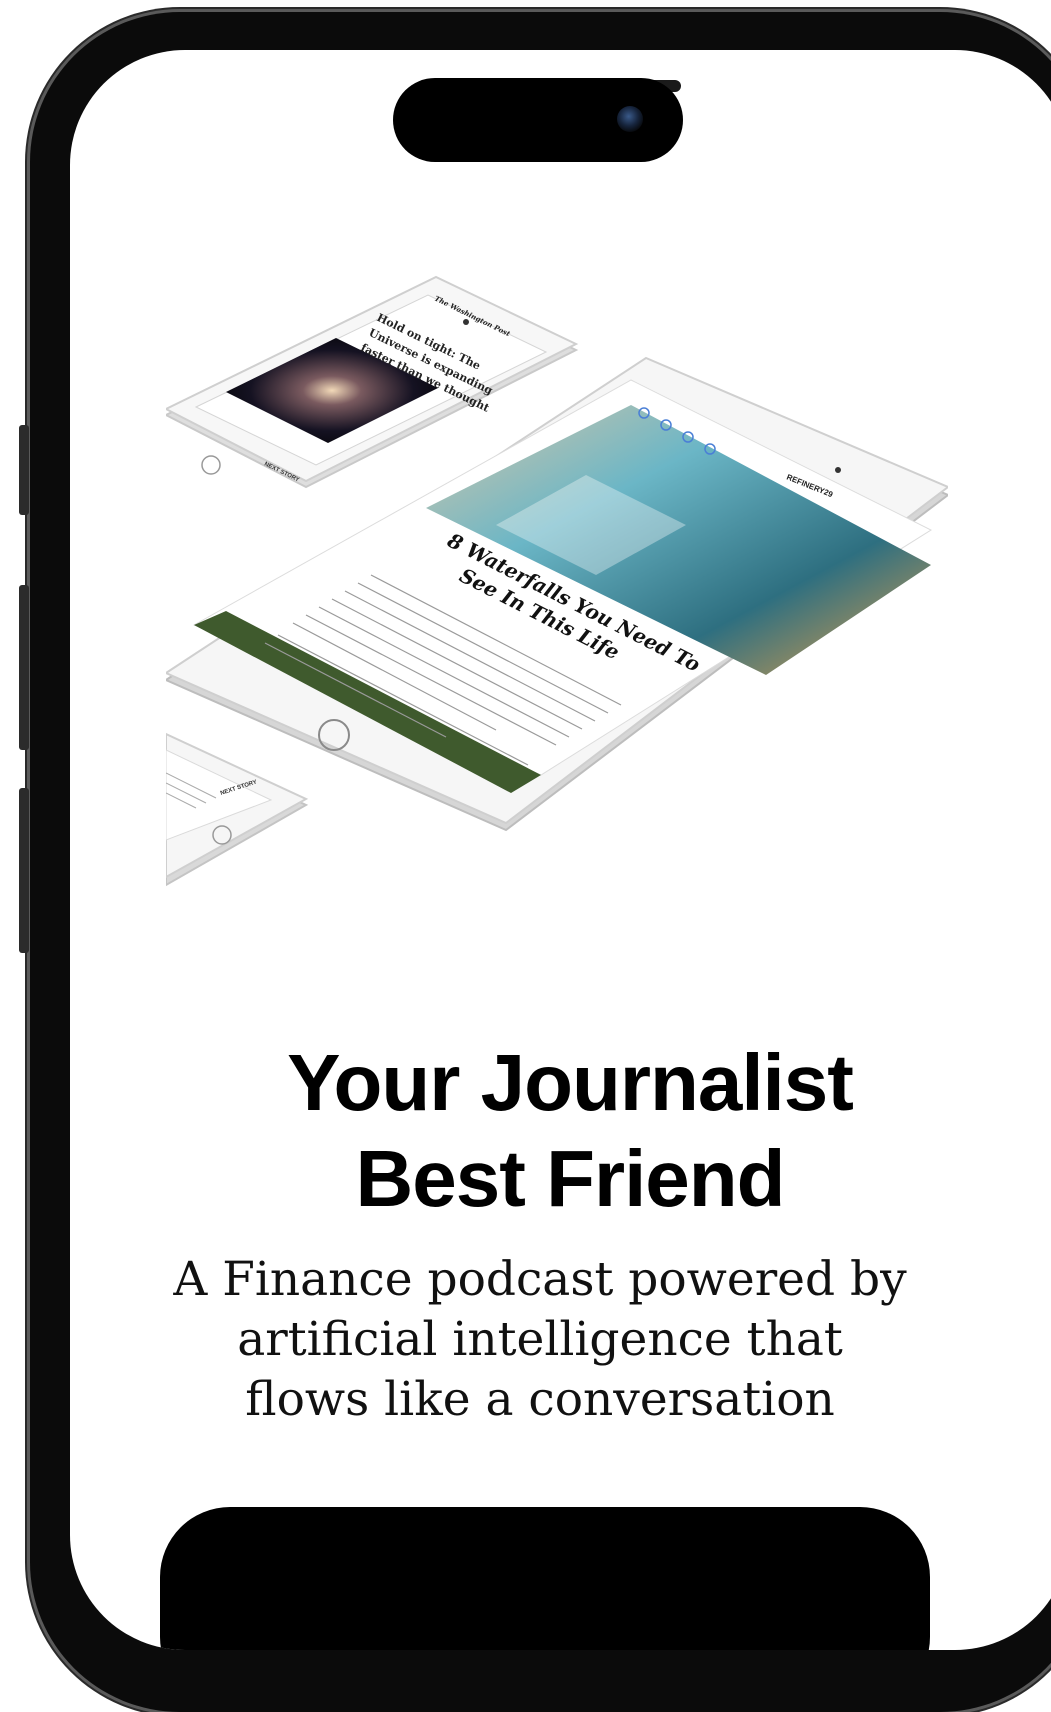 The height and width of the screenshot is (1712, 1051). What do you see at coordinates (24, 667) in the screenshot?
I see `volume-up-button` at bounding box center [24, 667].